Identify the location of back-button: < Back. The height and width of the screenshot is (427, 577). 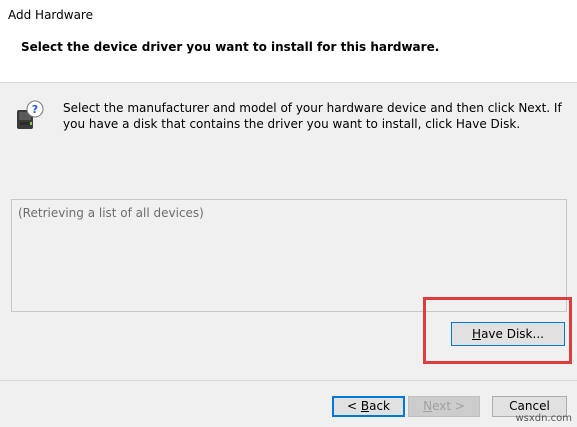
(368, 406).